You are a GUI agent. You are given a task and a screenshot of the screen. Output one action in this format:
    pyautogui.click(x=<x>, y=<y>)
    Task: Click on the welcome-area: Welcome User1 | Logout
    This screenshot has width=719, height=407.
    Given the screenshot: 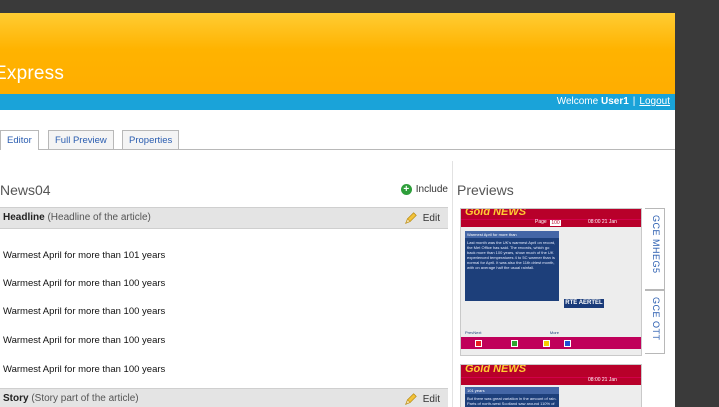 What is the action you would take?
    pyautogui.click(x=613, y=101)
    